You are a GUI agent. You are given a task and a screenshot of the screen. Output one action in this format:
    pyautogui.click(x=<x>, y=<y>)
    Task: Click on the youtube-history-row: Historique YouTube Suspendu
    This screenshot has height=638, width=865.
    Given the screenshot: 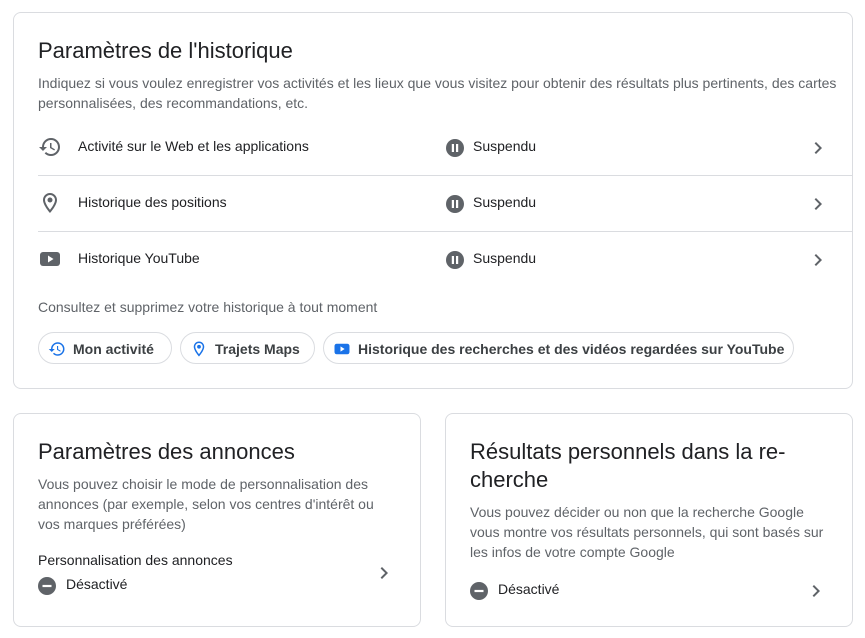 What is the action you would take?
    pyautogui.click(x=445, y=260)
    